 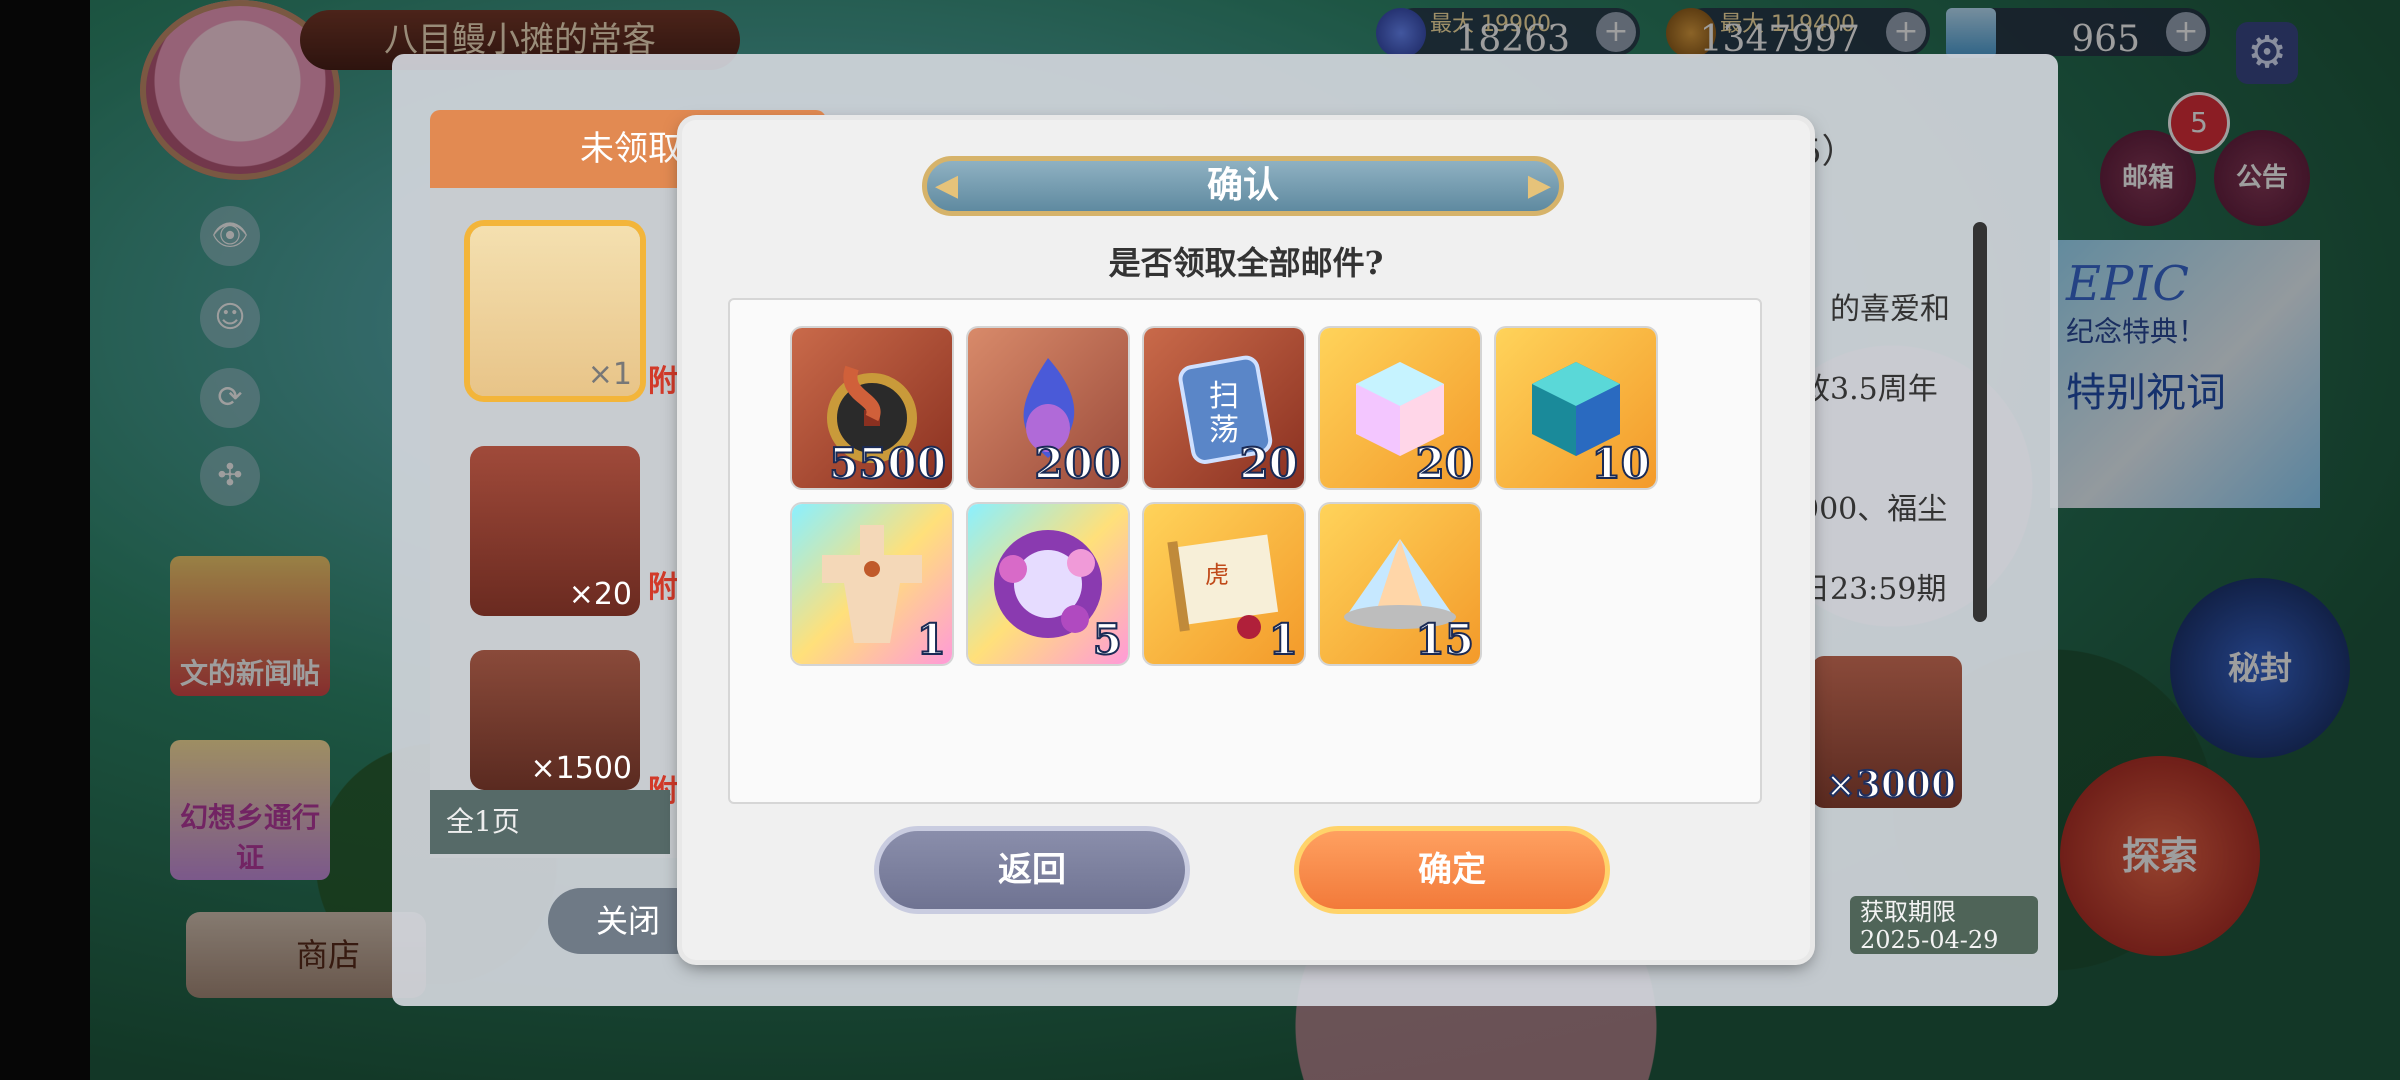 I want to click on reward-item: 扫荡 20, so click(x=1224, y=408).